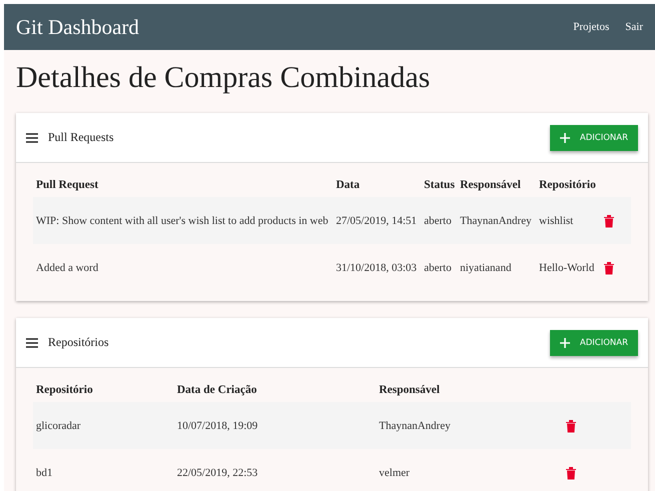  What do you see at coordinates (78, 27) in the screenshot?
I see `app-title: Git Dashboard` at bounding box center [78, 27].